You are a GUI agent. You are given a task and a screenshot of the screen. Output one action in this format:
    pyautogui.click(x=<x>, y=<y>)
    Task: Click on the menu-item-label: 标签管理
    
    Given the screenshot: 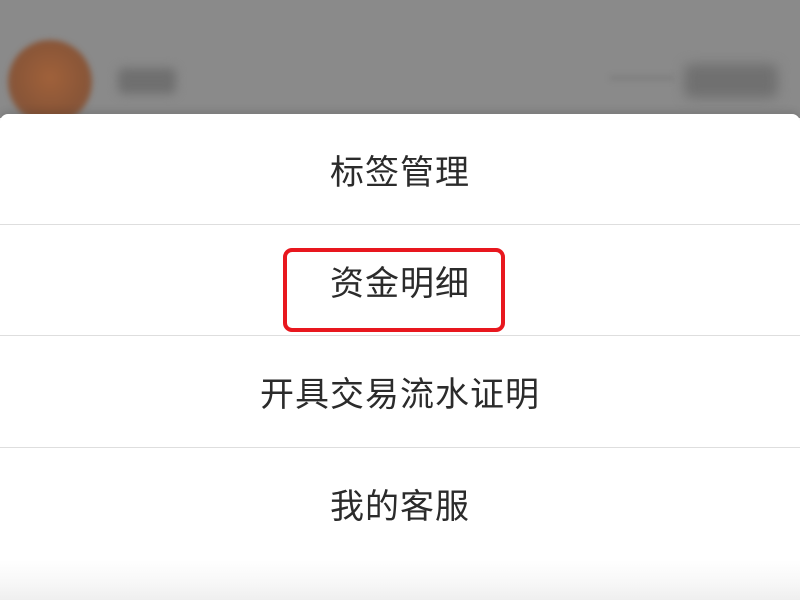 What is the action you would take?
    pyautogui.click(x=400, y=172)
    